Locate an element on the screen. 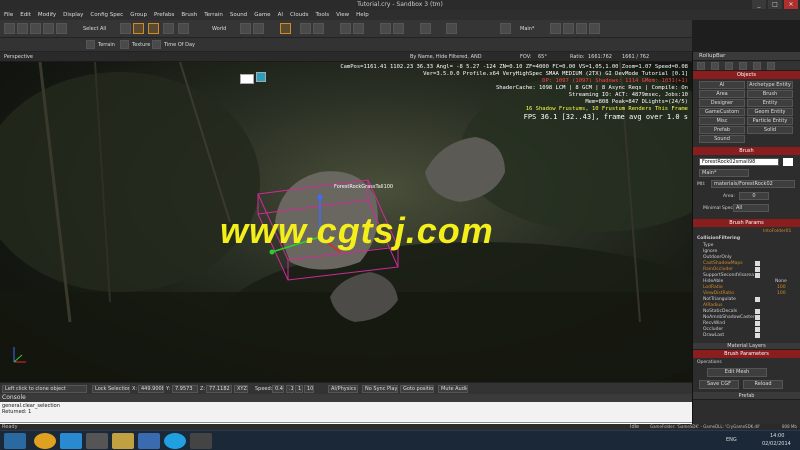 This screenshot has height=450, width=800. param-cast-shadow: CastShadowMaps is located at coordinates (723, 263).